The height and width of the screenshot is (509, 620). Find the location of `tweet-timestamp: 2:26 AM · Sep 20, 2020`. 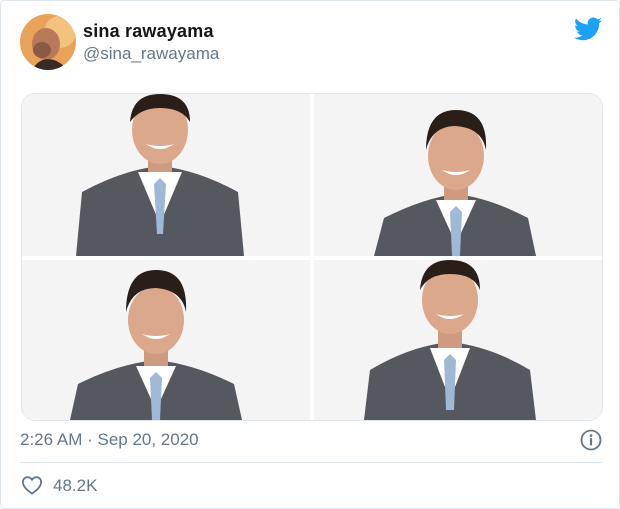

tweet-timestamp: 2:26 AM · Sep 20, 2020 is located at coordinates (109, 440).